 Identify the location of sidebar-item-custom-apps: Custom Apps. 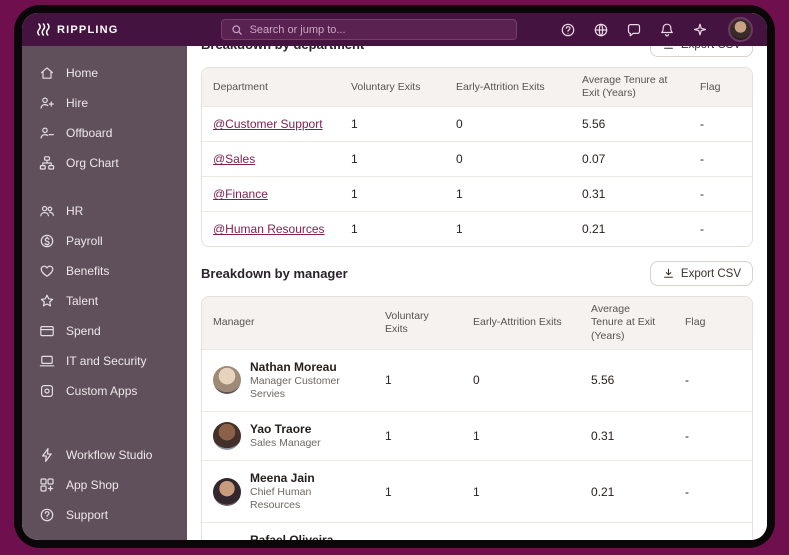
(104, 391).